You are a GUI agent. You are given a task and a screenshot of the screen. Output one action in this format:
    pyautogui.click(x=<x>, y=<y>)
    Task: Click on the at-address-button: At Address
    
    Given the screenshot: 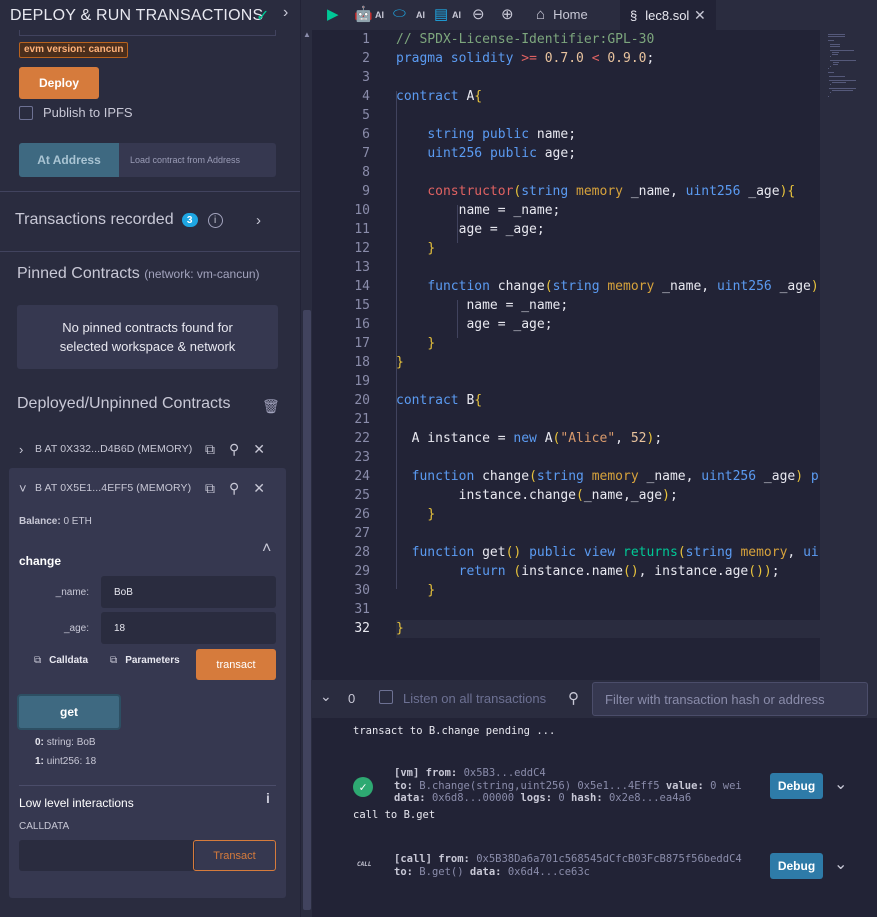 What is the action you would take?
    pyautogui.click(x=69, y=160)
    